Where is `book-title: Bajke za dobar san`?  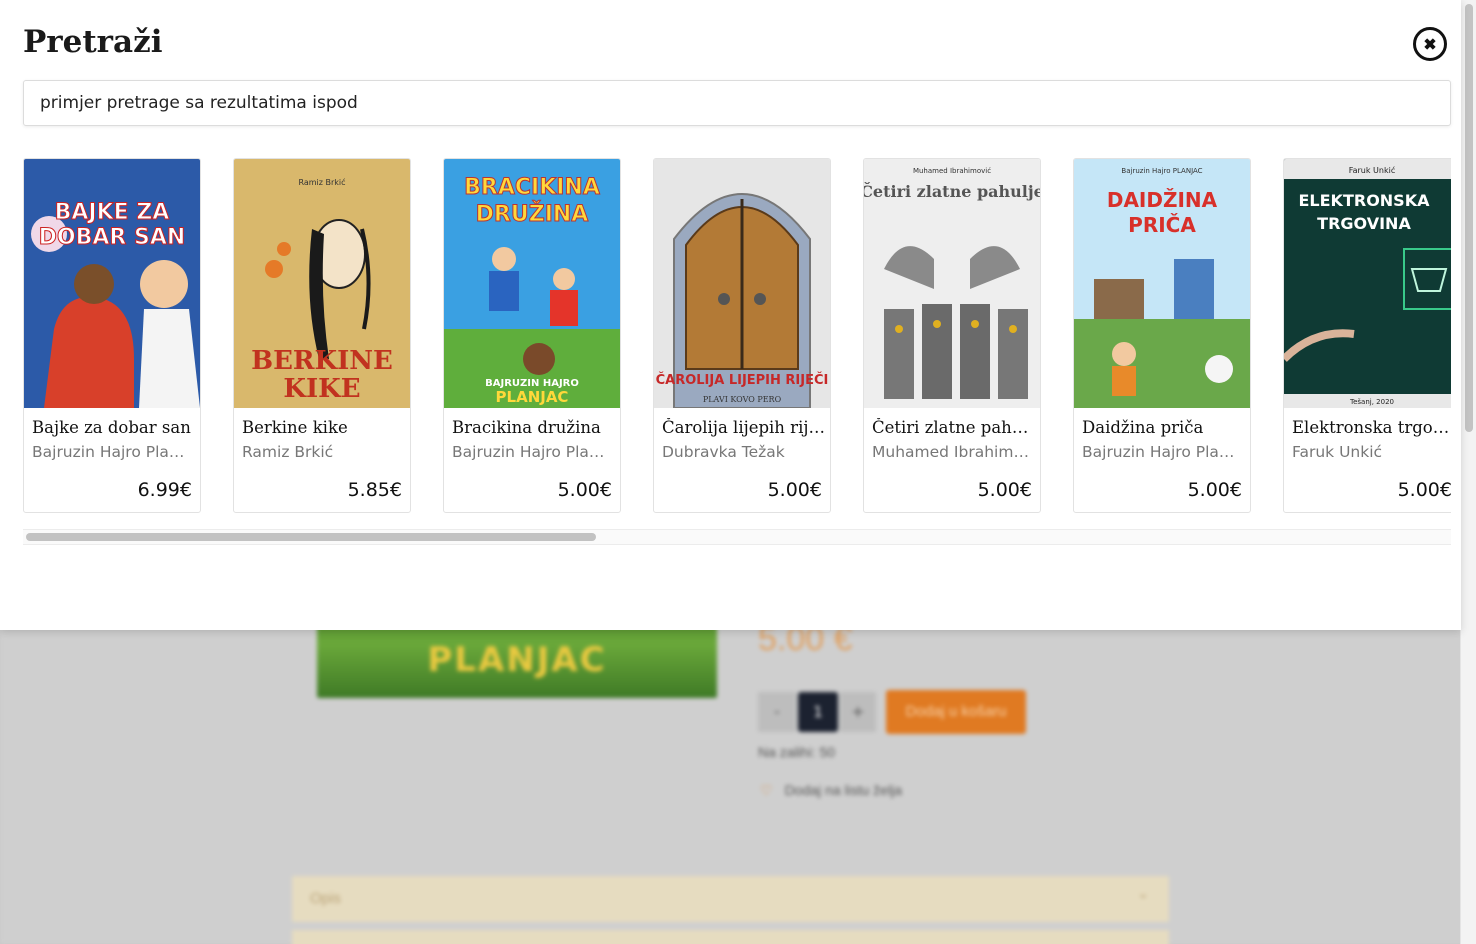 book-title: Bajke za dobar san is located at coordinates (115, 427).